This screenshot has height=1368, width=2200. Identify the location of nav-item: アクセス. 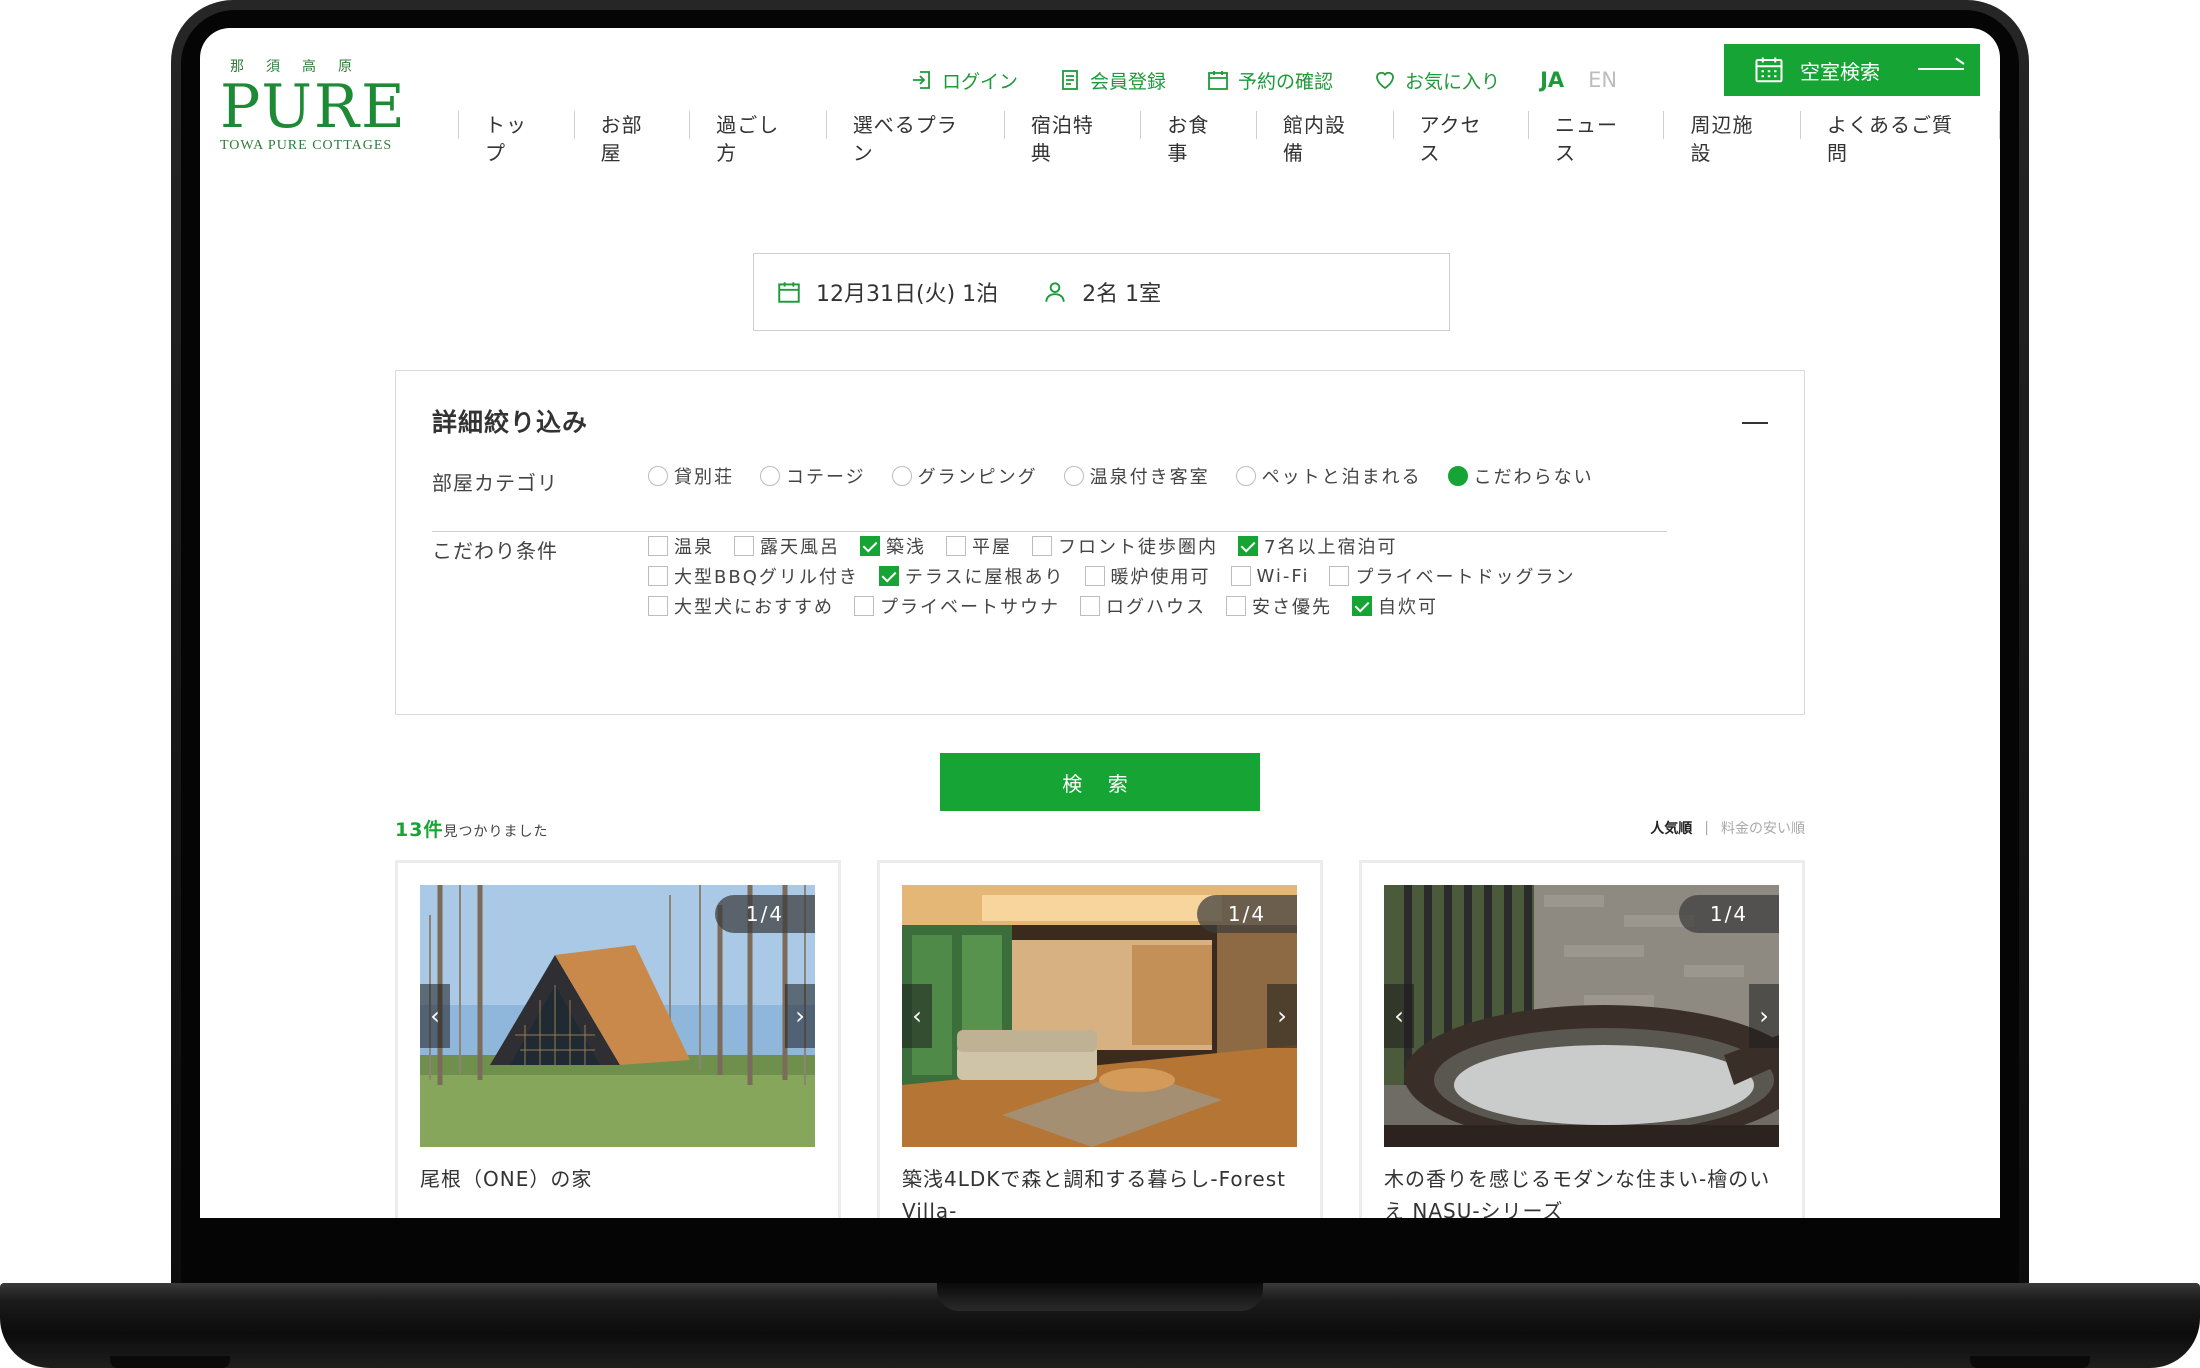
(1460, 138).